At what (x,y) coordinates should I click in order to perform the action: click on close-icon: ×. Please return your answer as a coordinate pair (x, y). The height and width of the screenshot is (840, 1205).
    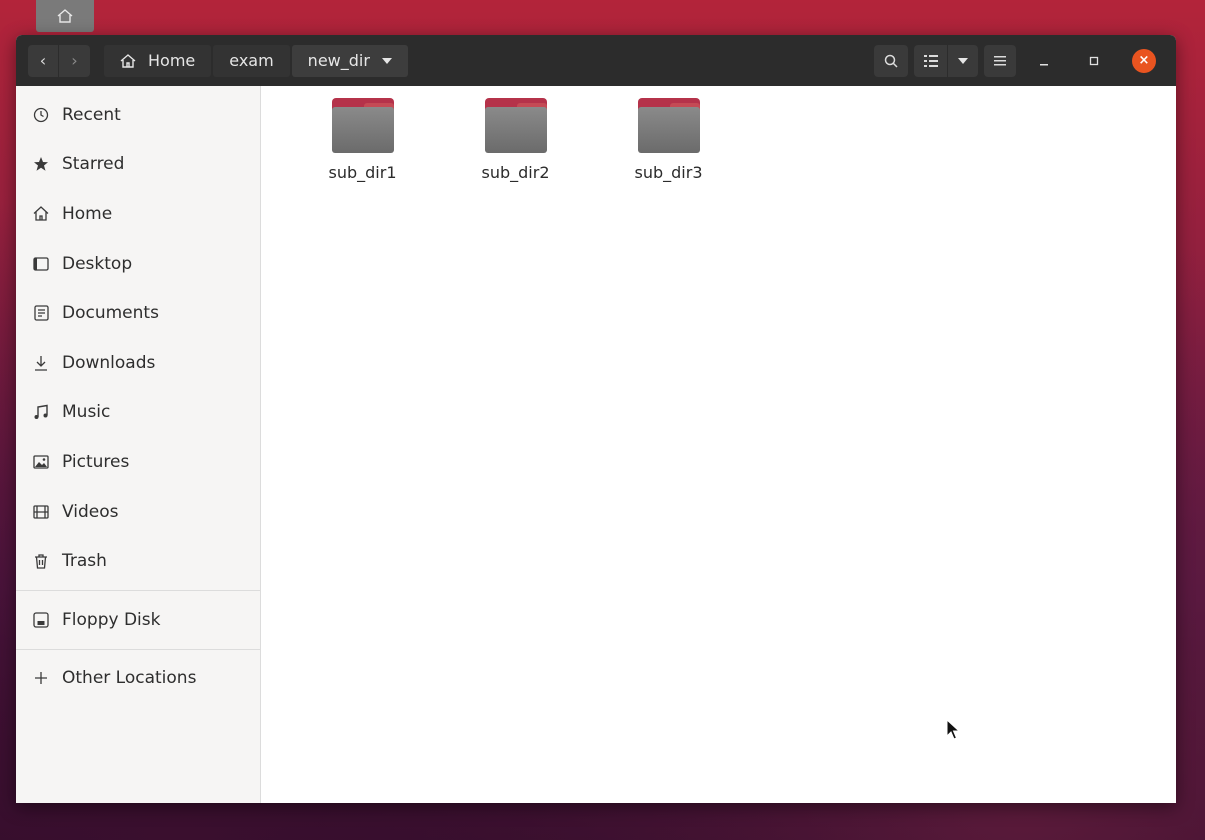
    Looking at the image, I should click on (1144, 60).